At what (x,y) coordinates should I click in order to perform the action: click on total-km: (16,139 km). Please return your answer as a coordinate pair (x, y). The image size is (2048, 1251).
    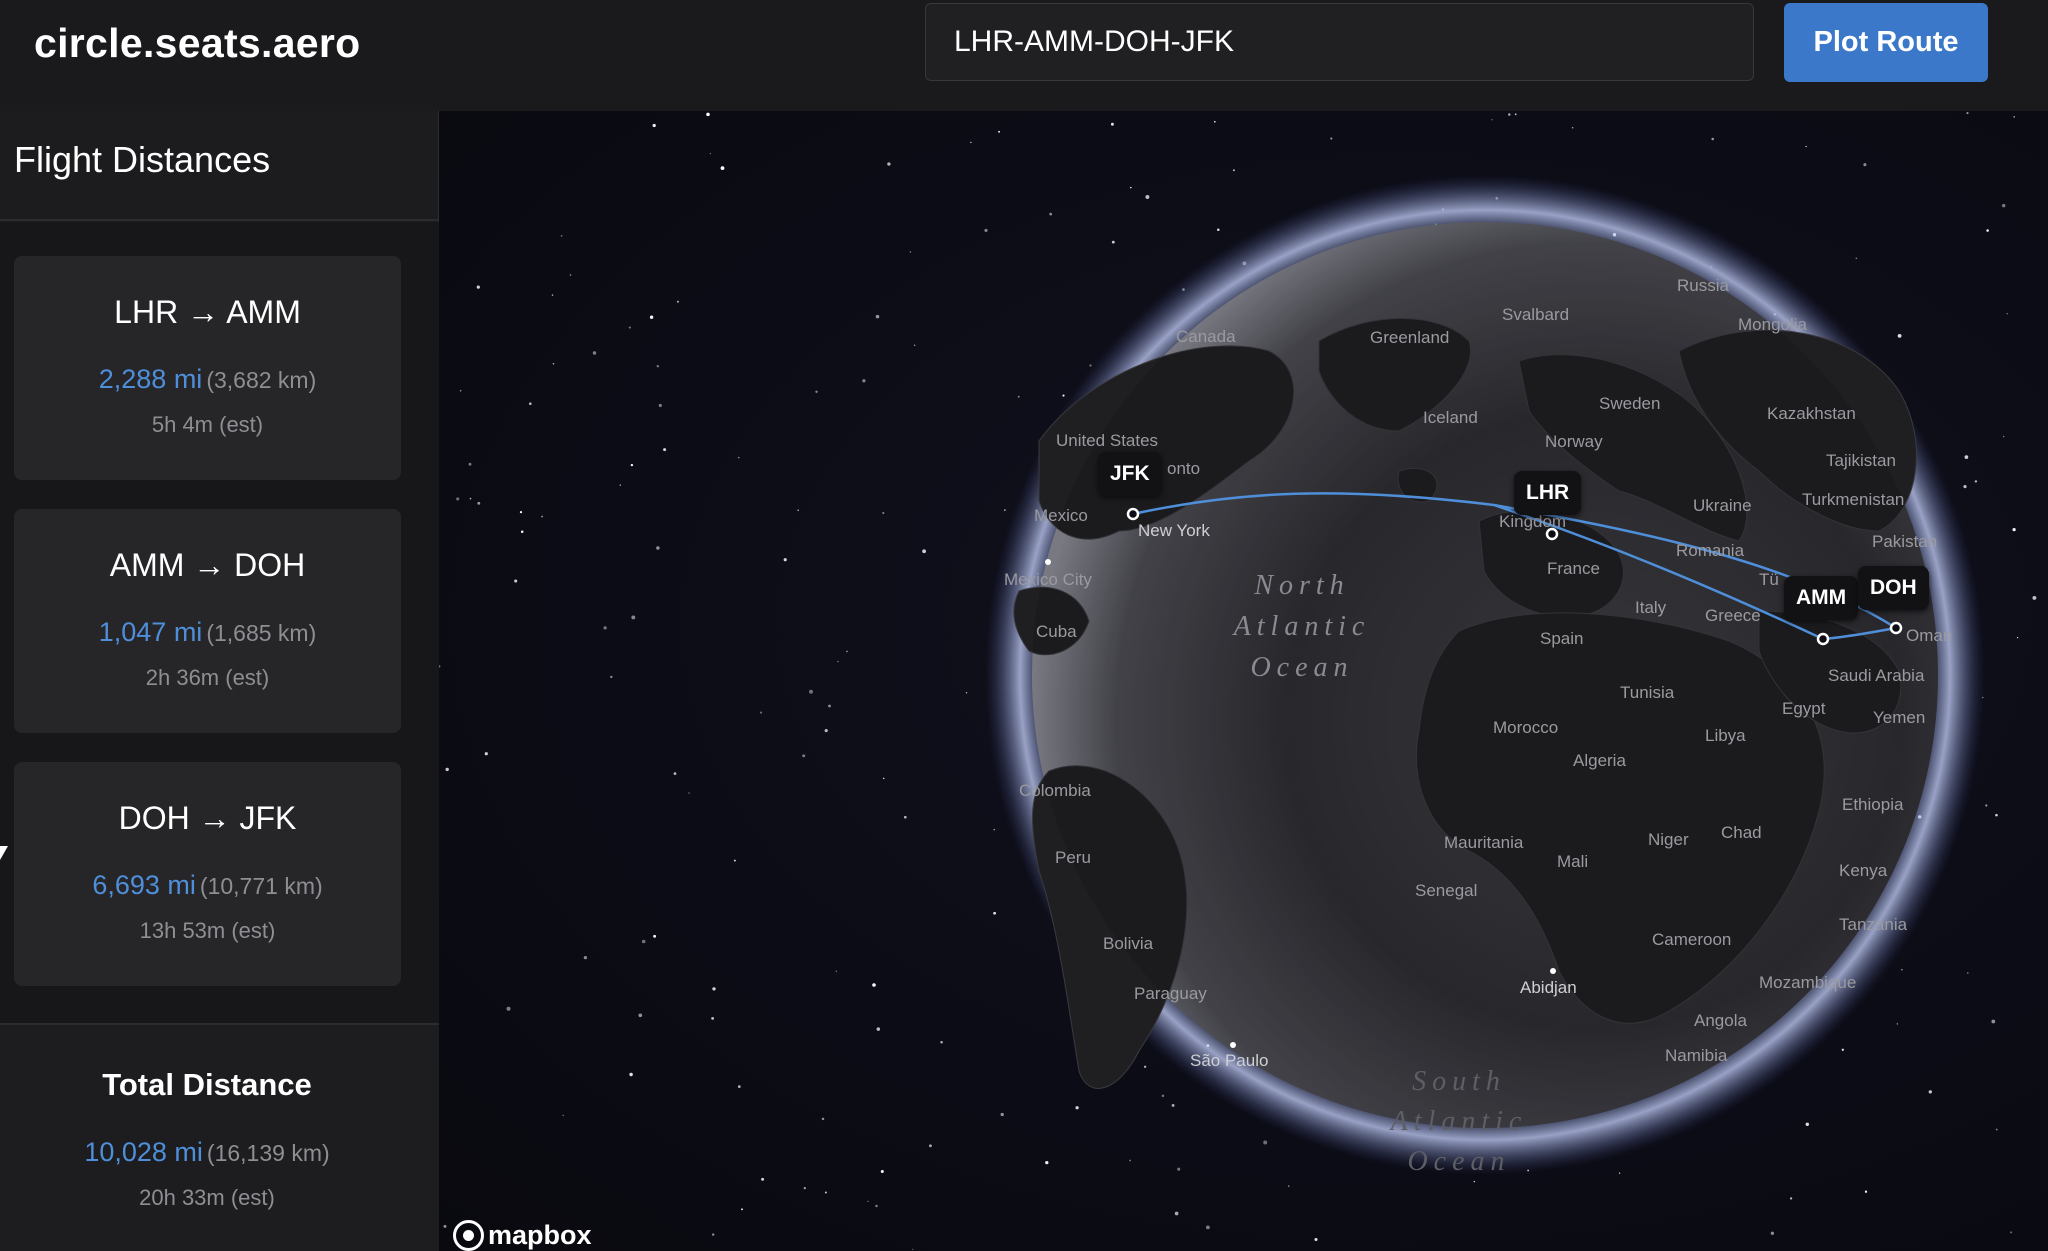
    Looking at the image, I should click on (268, 1153).